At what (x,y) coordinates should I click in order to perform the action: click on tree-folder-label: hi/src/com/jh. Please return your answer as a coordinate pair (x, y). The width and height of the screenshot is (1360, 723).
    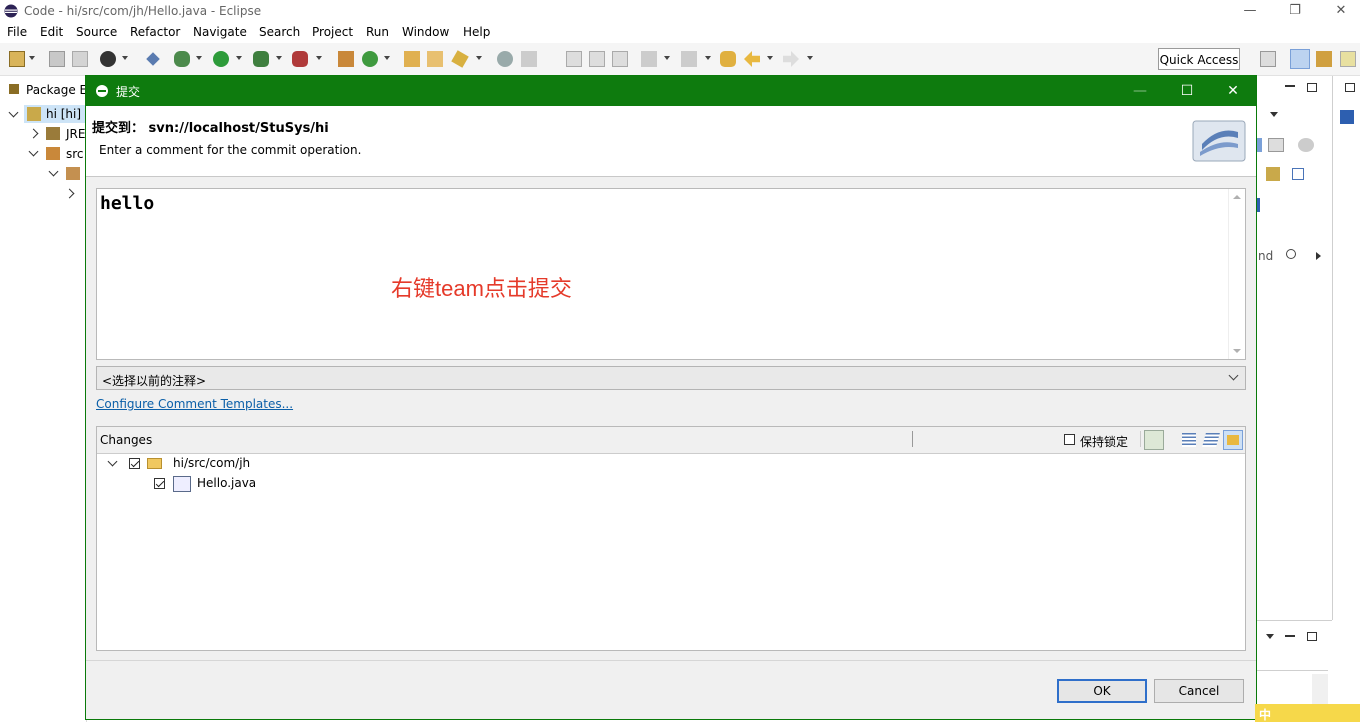
    Looking at the image, I should click on (211, 463).